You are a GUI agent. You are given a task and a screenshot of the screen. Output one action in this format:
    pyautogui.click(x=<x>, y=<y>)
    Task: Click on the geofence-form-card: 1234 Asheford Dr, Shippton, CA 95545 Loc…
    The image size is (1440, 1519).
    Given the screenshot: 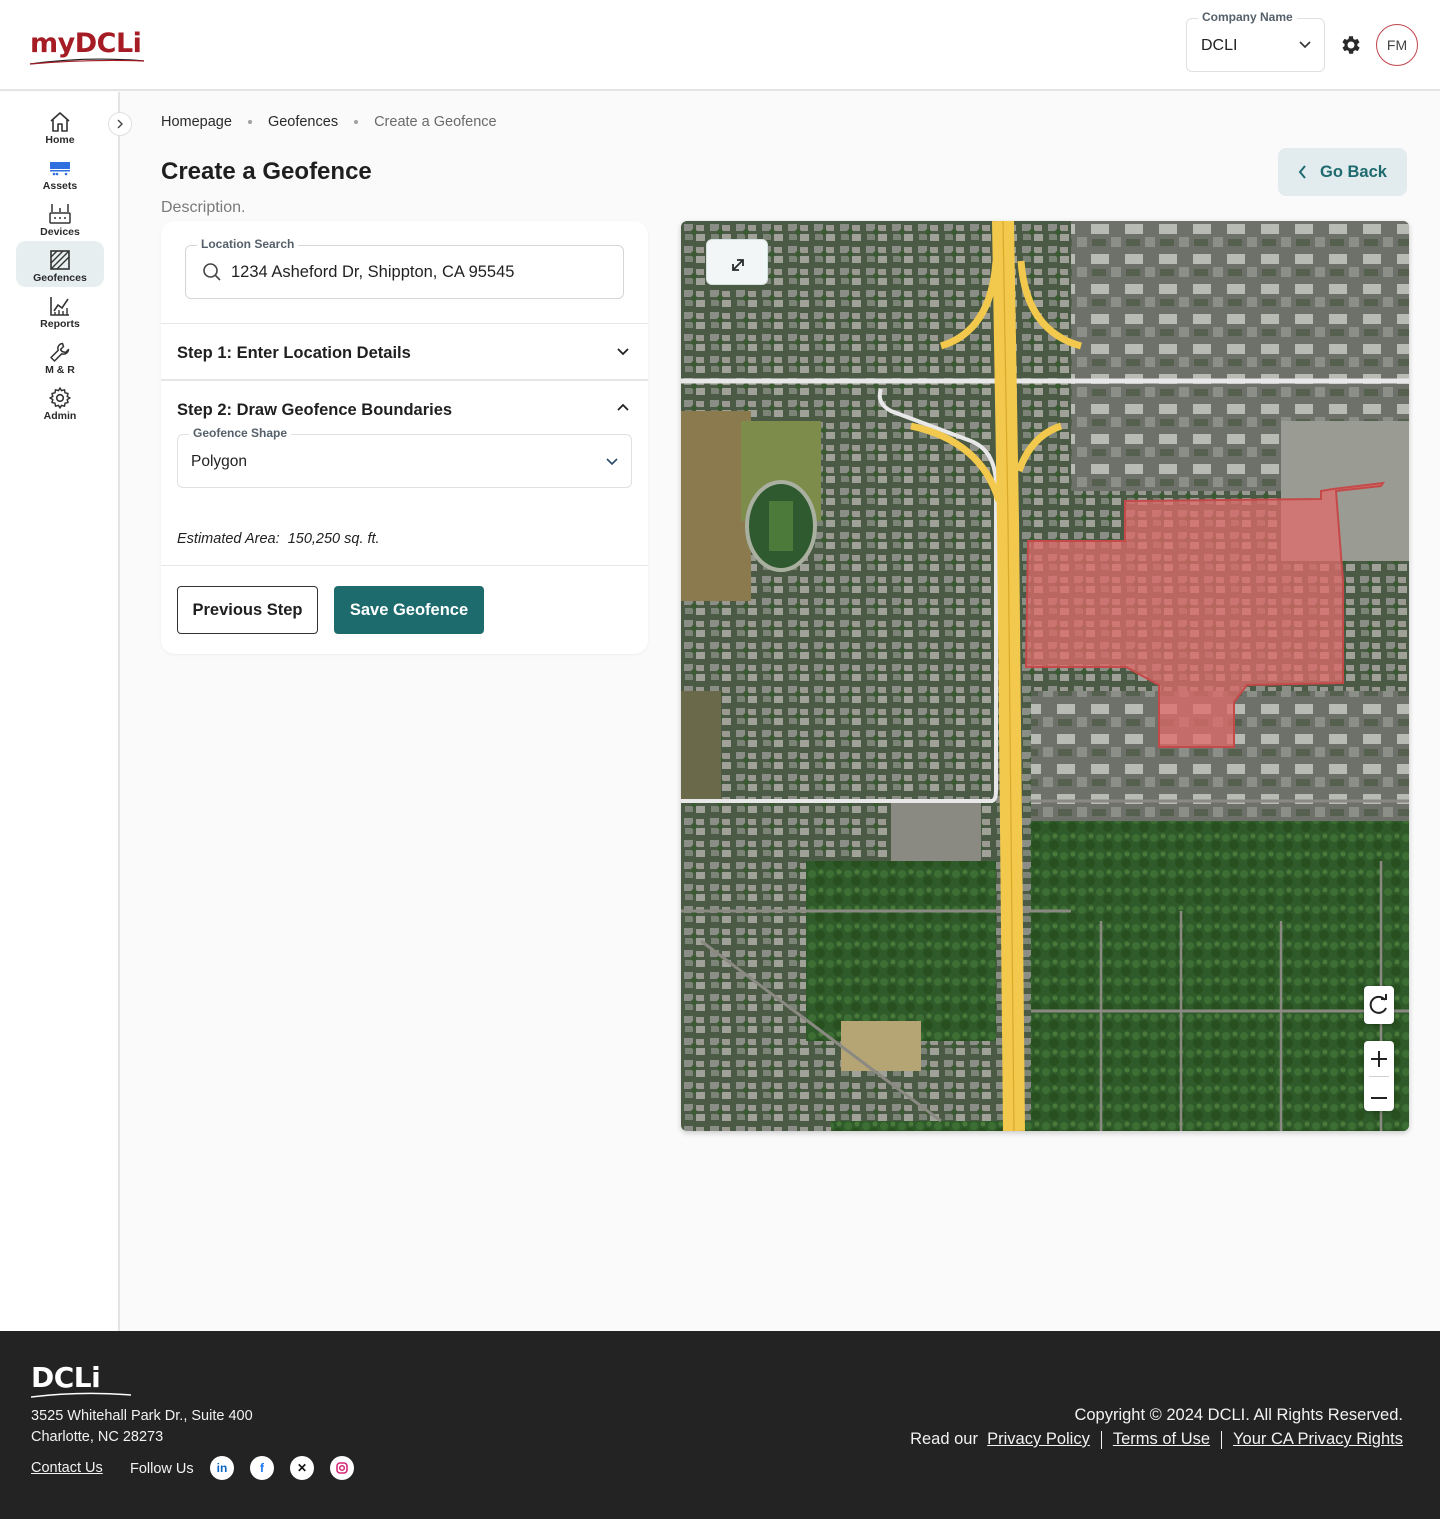 What is the action you would take?
    pyautogui.click(x=404, y=437)
    